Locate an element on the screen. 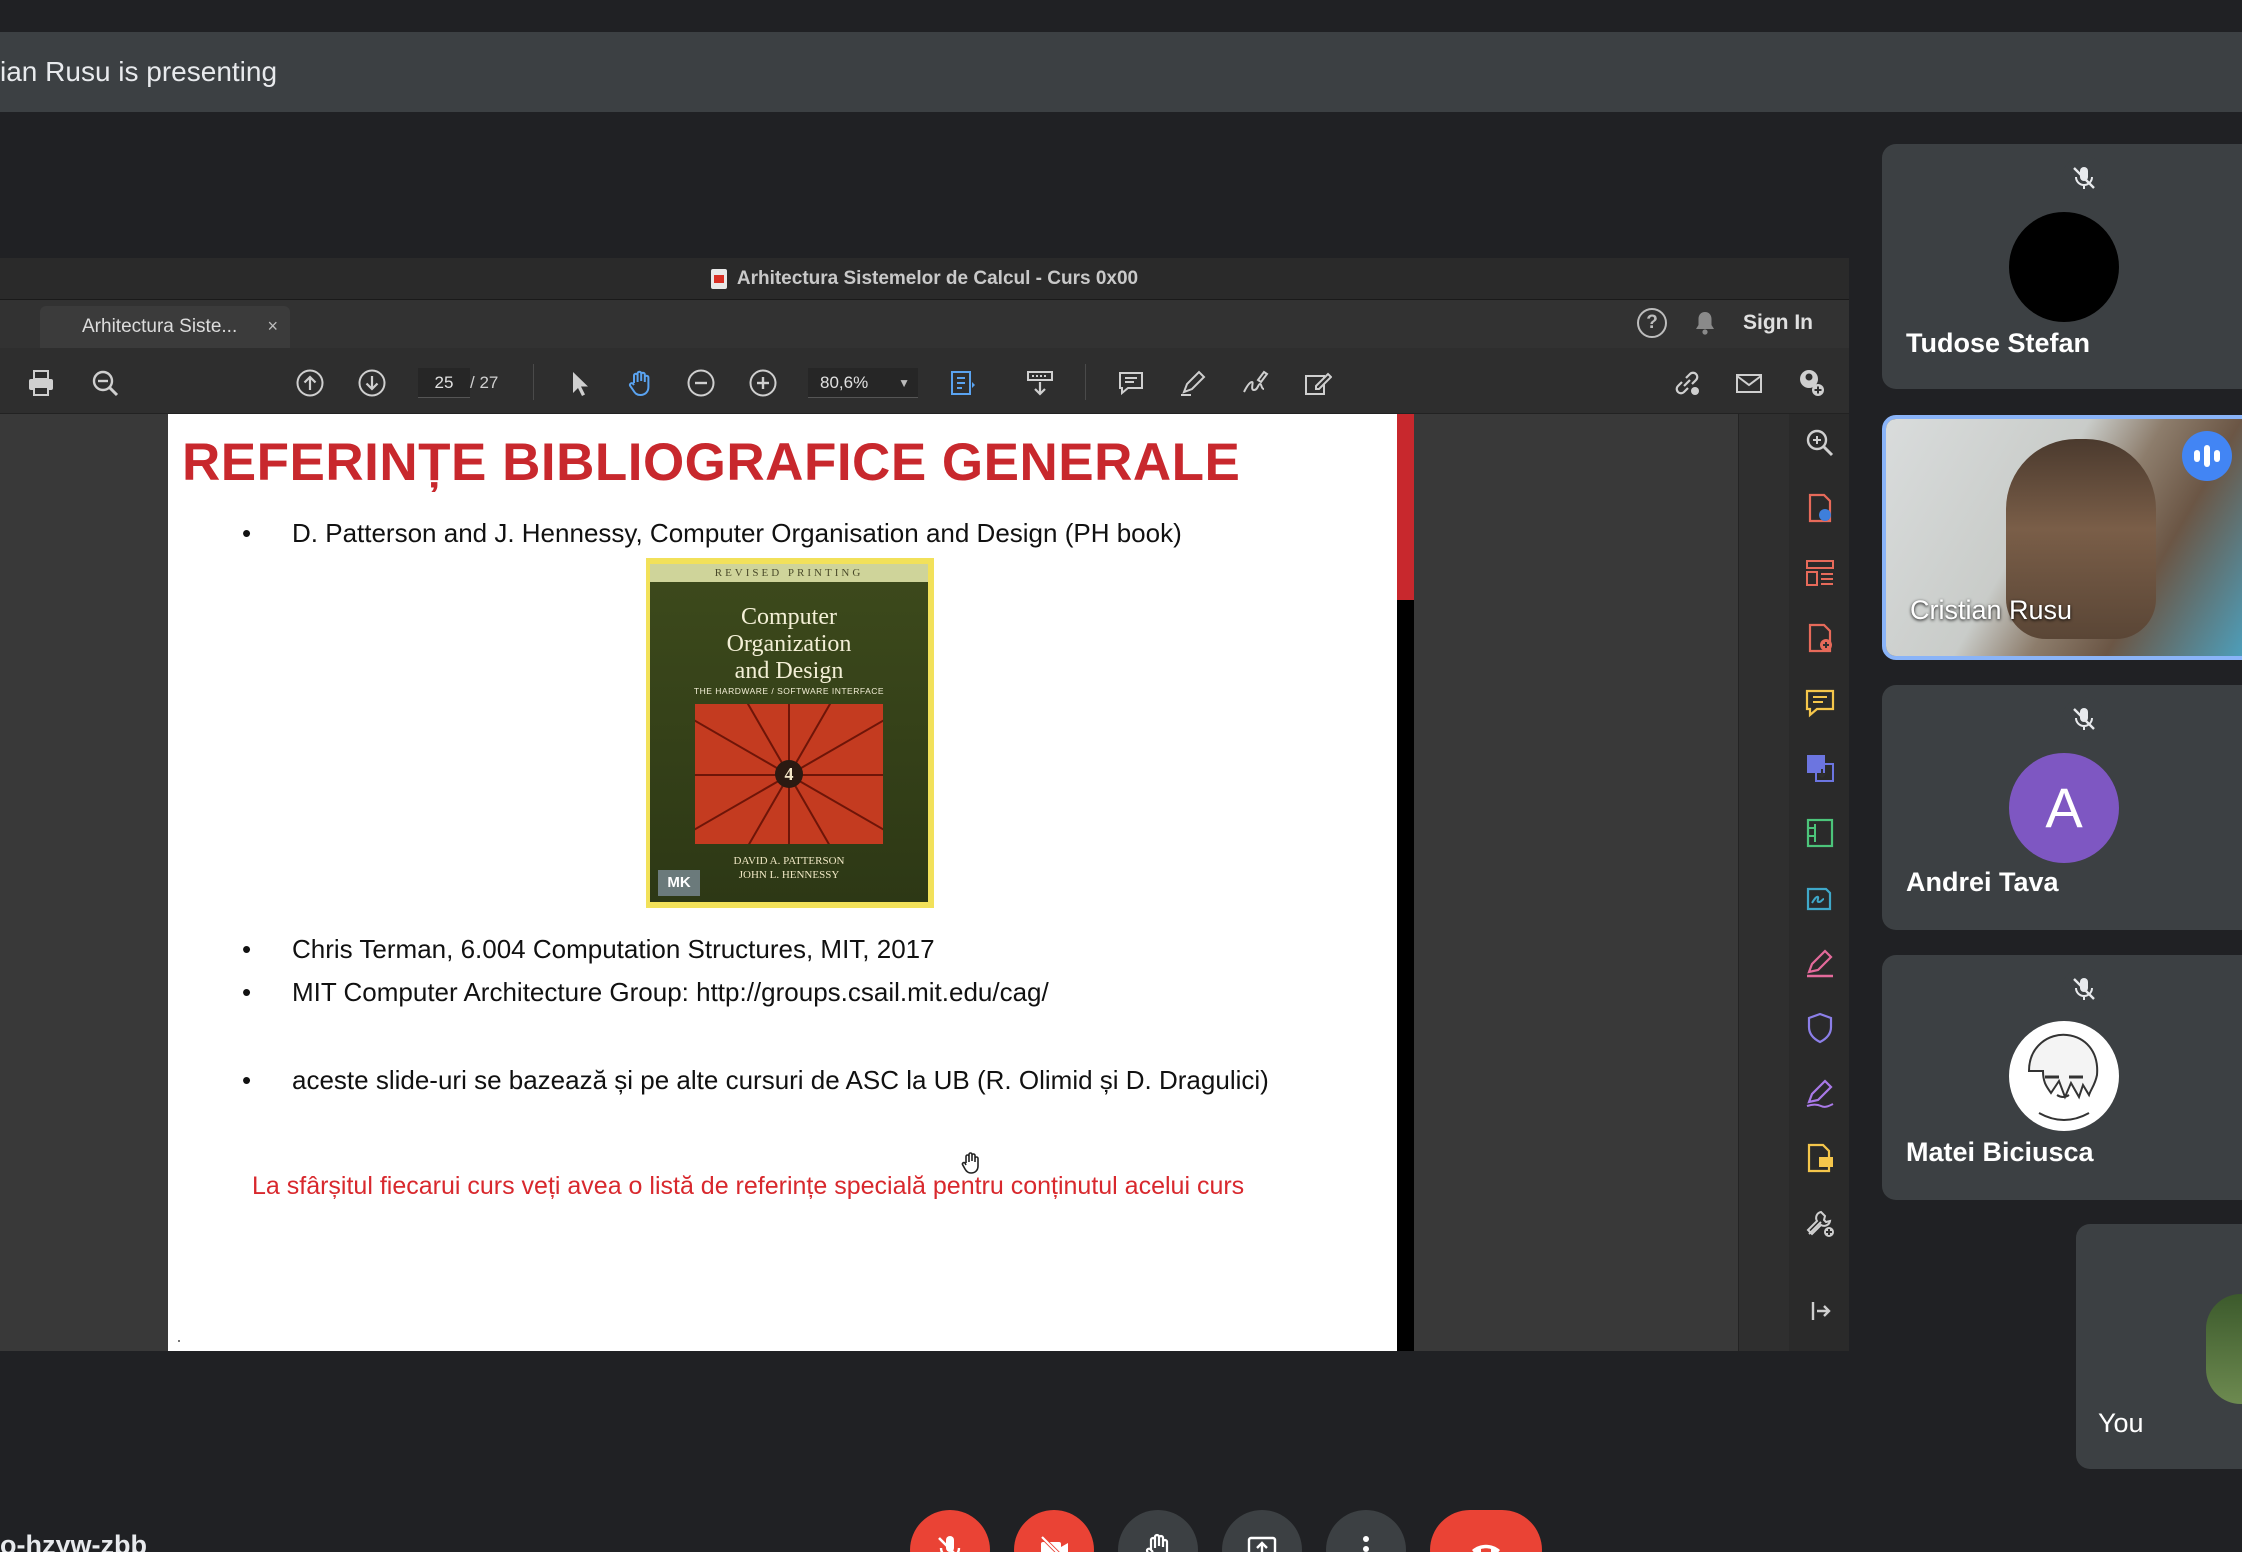 The height and width of the screenshot is (1552, 2242). participant-tile: A Andrei Tava is located at coordinates (2062, 807).